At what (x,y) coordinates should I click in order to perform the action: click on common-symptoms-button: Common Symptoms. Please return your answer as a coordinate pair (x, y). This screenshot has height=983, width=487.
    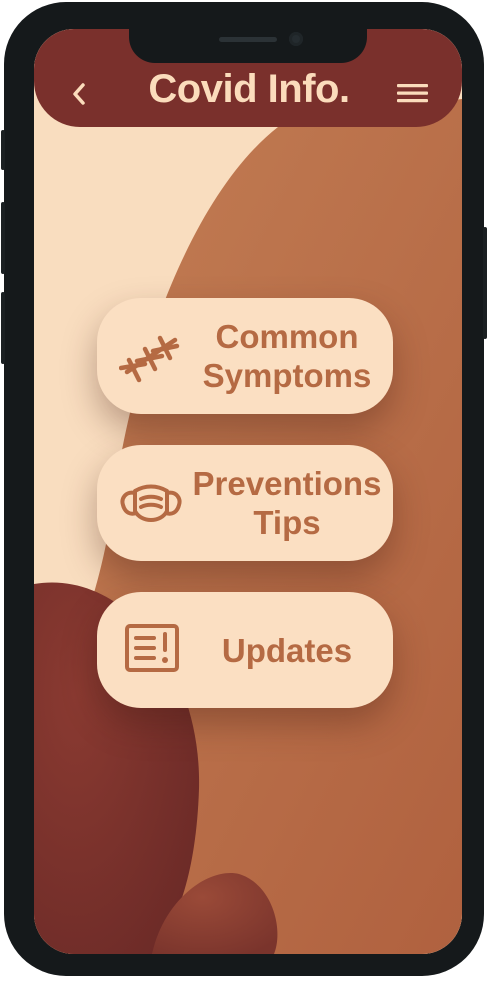
    Looking at the image, I should click on (245, 356).